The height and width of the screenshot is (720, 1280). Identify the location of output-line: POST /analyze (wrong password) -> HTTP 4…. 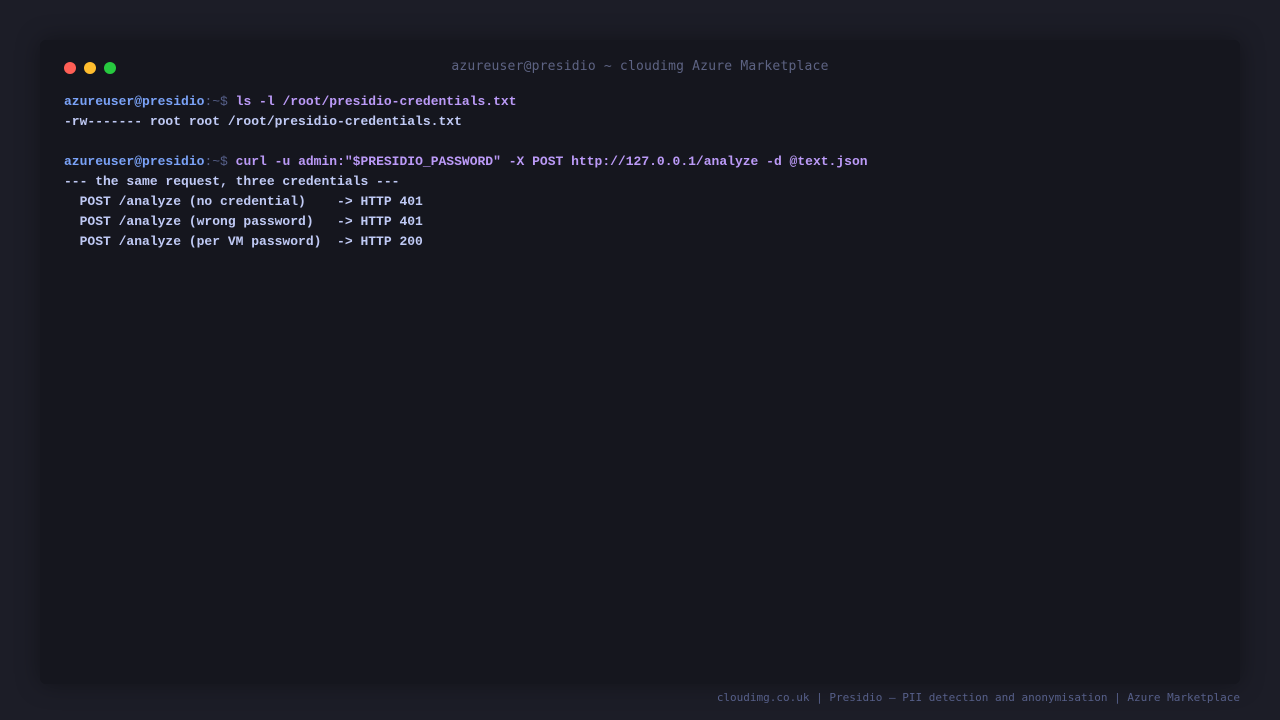
(243, 221).